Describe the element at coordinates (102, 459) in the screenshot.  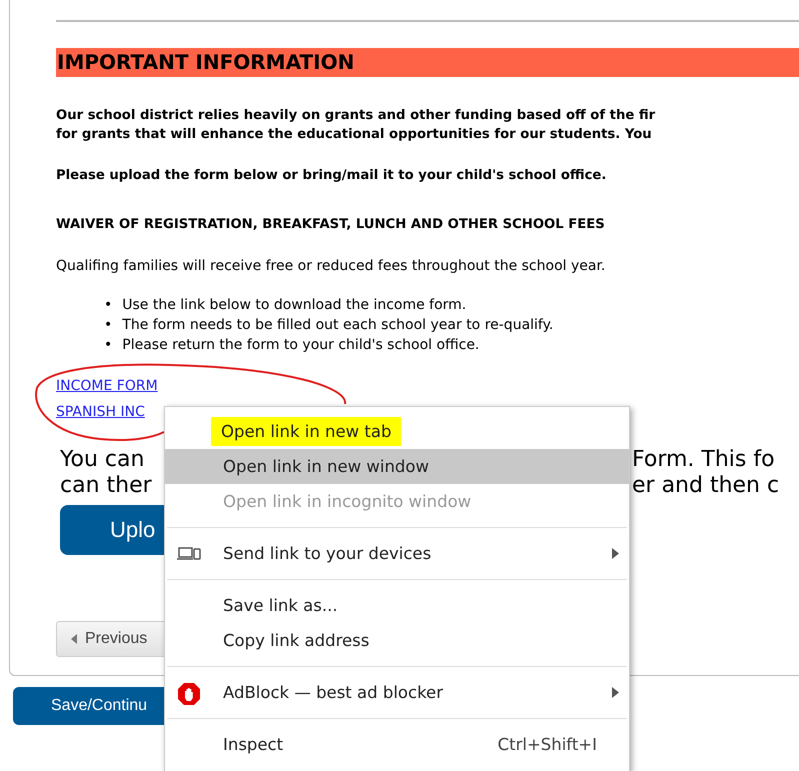
I see `instruction-text: You can` at that location.